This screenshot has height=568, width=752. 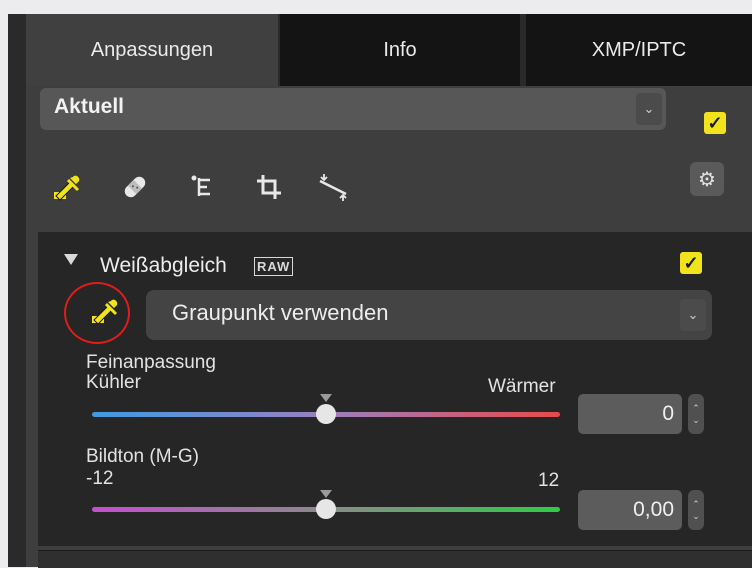 What do you see at coordinates (326, 509) in the screenshot?
I see `tint-slider-thumb` at bounding box center [326, 509].